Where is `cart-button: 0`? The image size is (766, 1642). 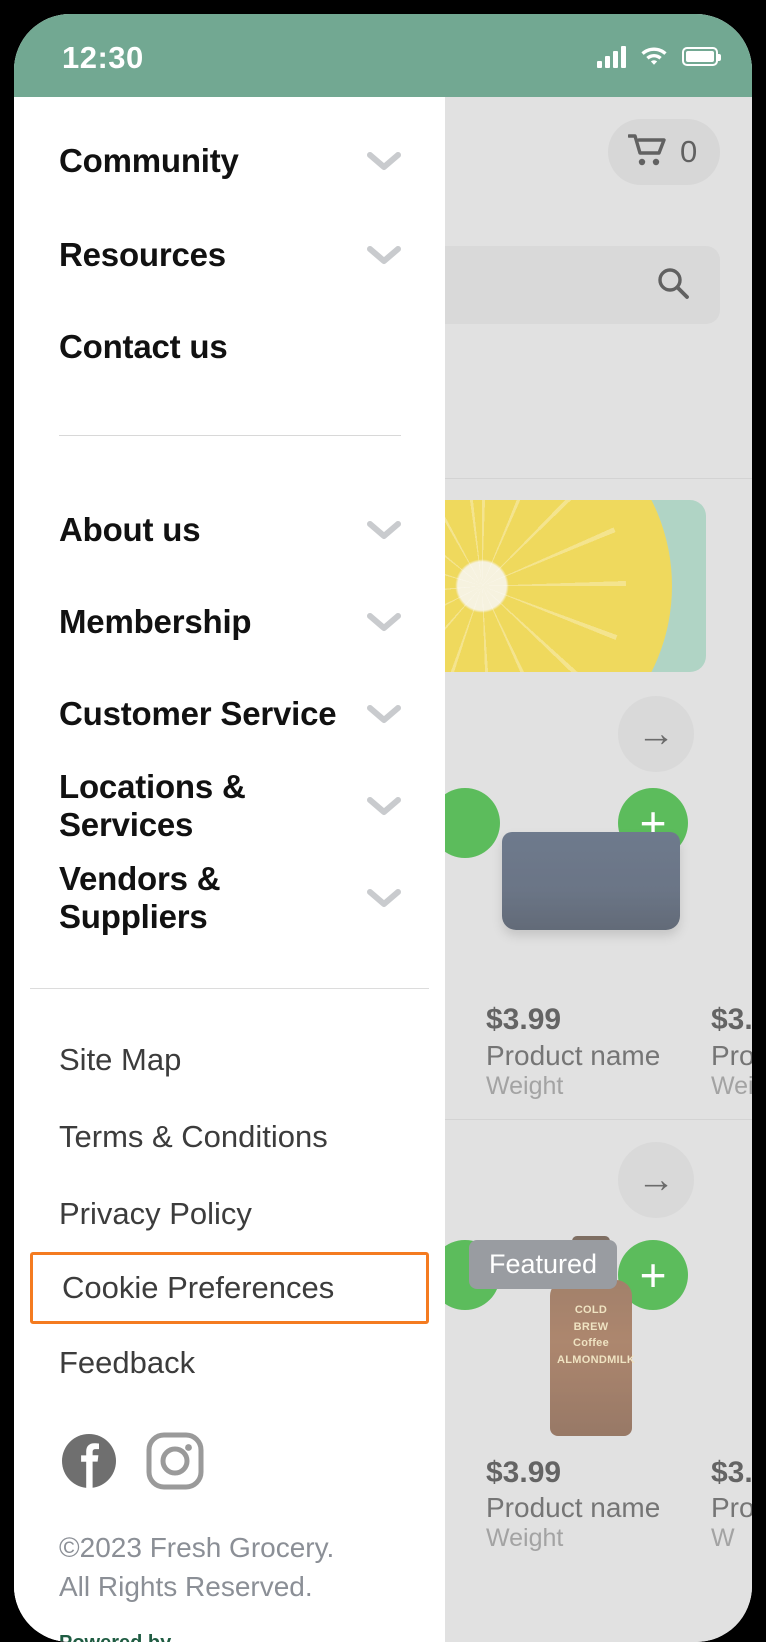
cart-button: 0 is located at coordinates (664, 152).